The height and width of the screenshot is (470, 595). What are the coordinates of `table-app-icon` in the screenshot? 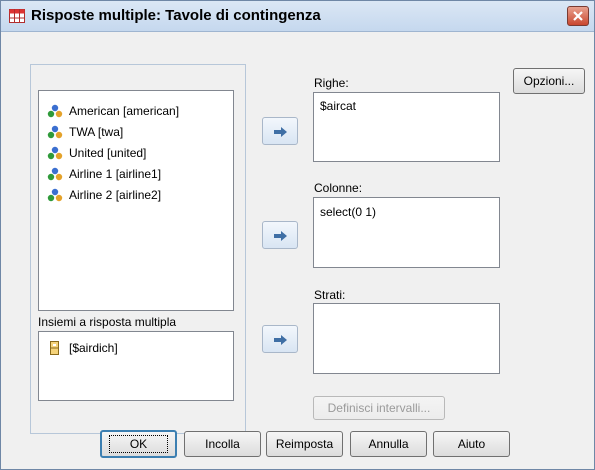 It's located at (17, 16).